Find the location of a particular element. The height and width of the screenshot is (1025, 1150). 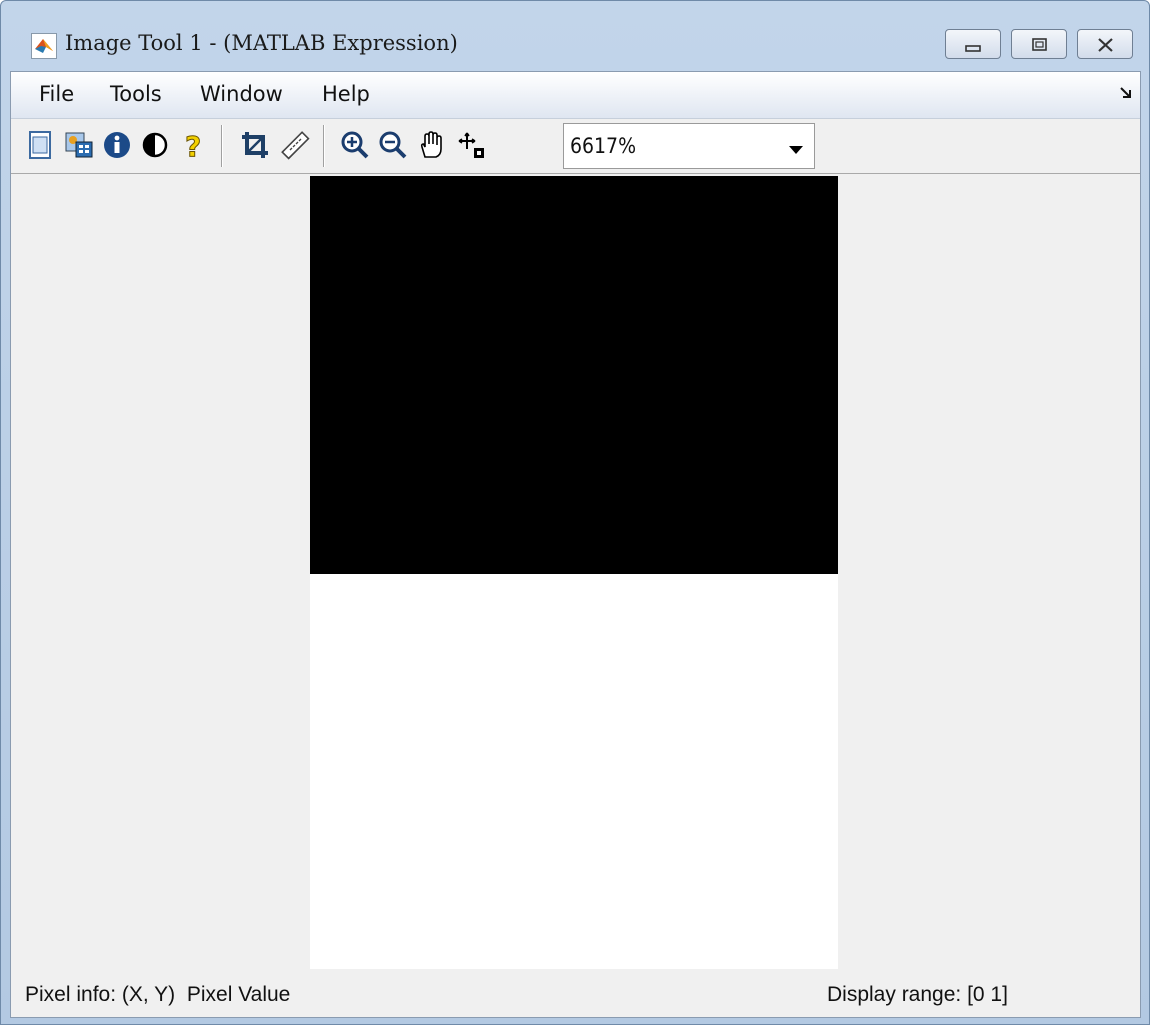

image-info-icon is located at coordinates (79, 145).